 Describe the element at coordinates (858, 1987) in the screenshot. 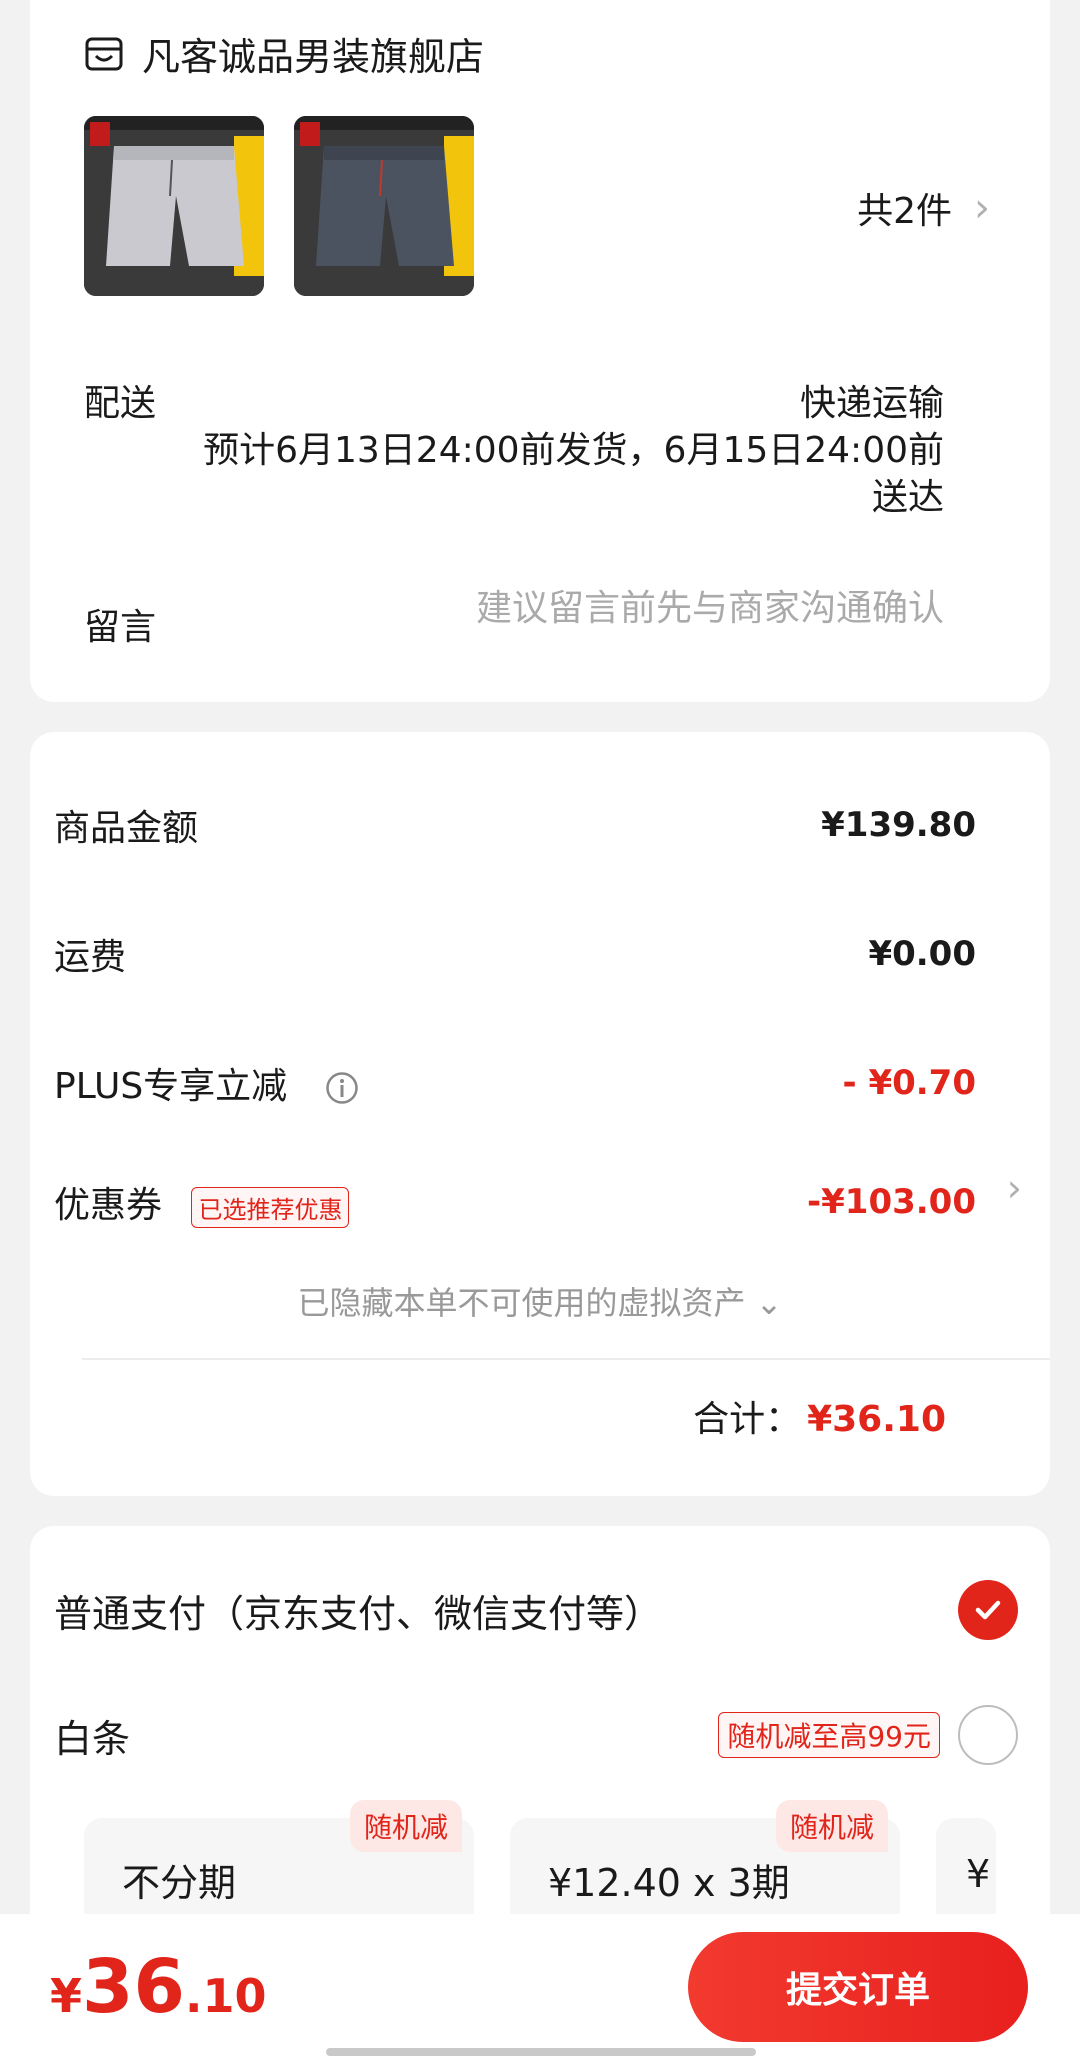

I see `submit-order-button: 提交订单` at that location.